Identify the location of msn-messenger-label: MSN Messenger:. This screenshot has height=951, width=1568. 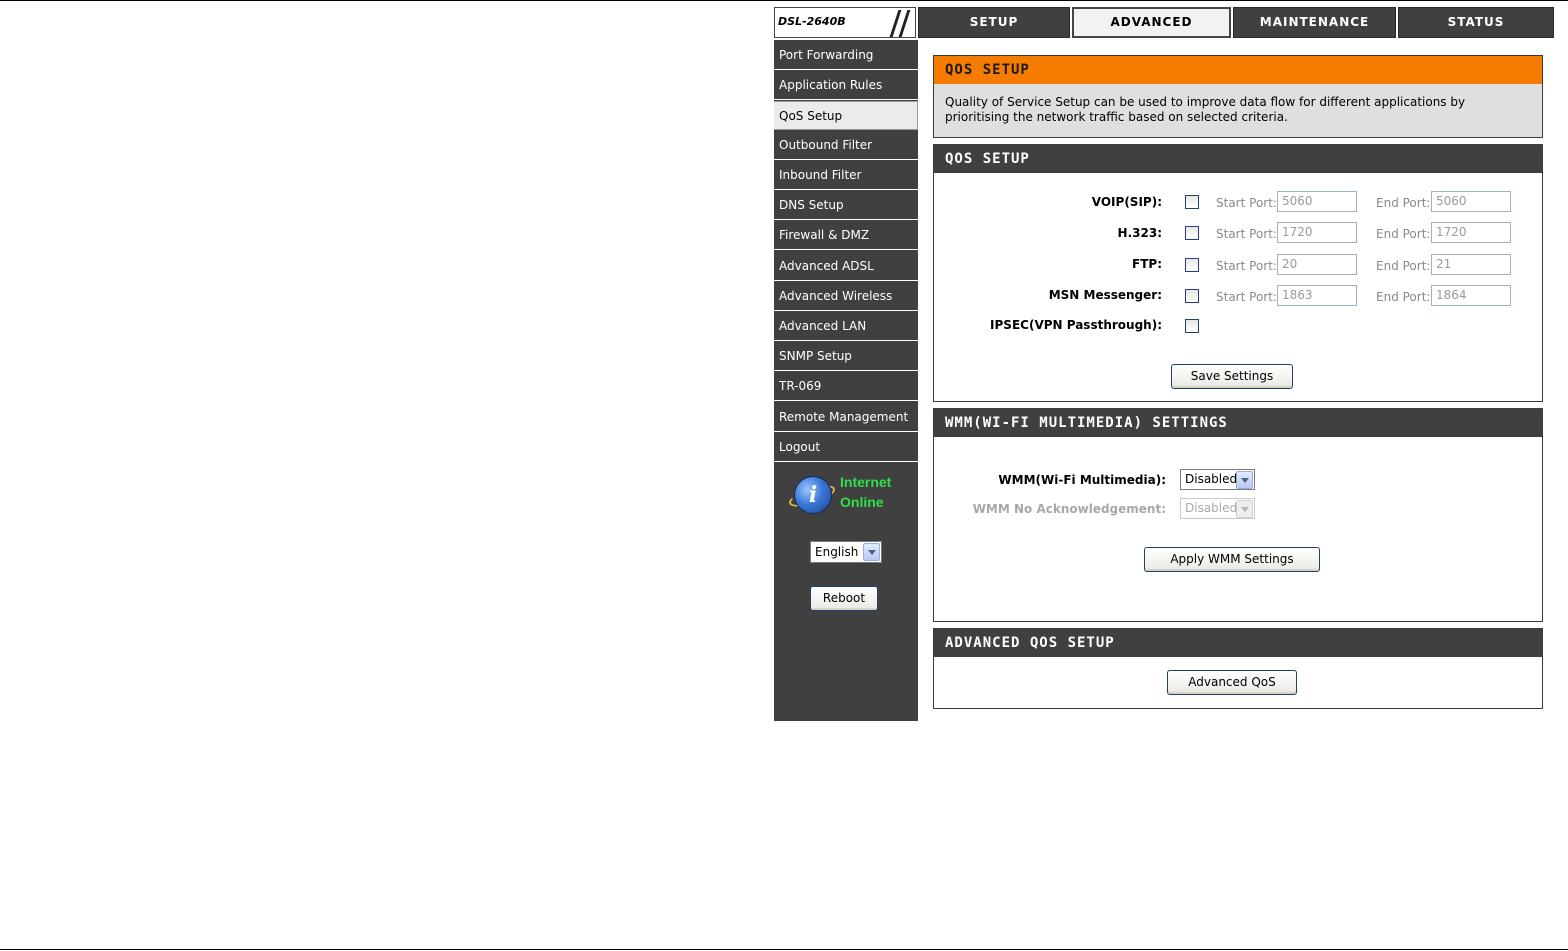
(1105, 295).